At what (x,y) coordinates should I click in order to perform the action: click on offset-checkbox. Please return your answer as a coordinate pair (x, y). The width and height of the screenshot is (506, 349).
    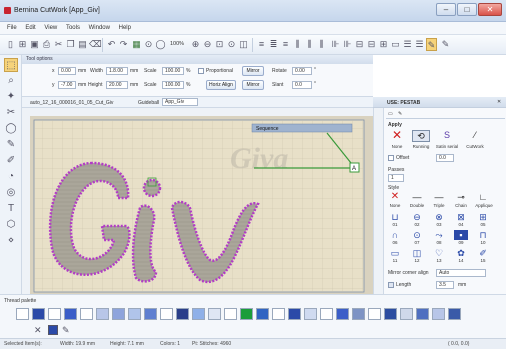
    Looking at the image, I should click on (391, 158).